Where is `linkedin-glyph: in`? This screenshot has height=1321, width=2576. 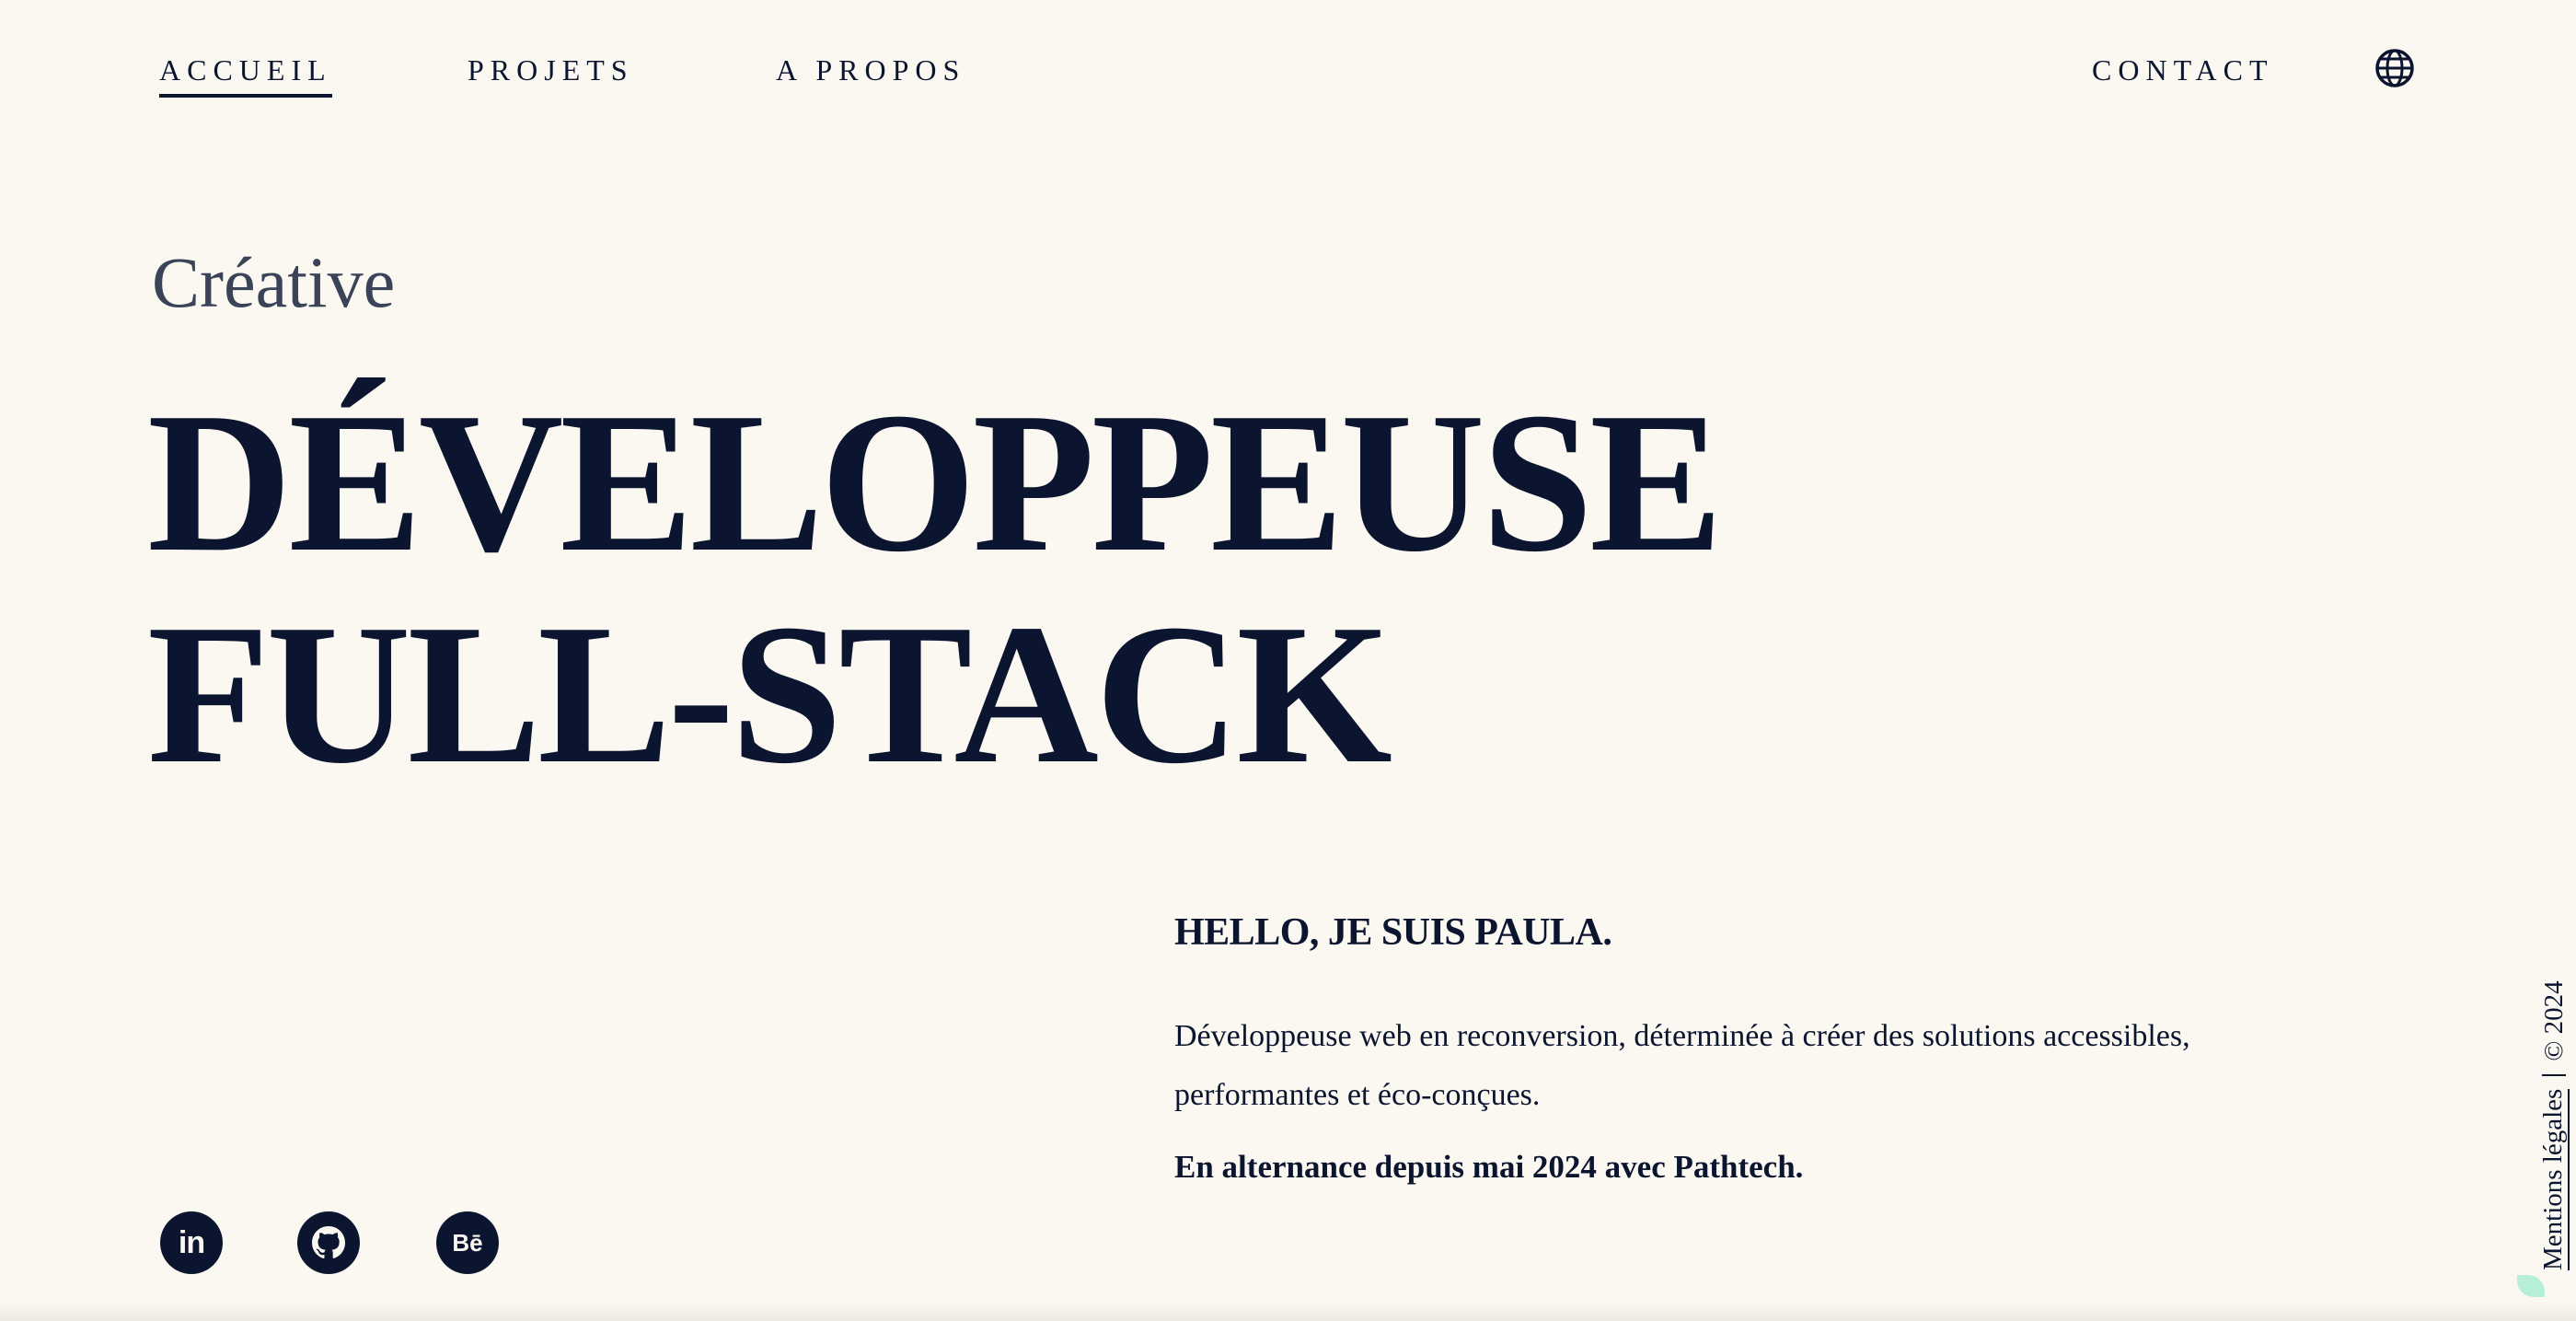
linkedin-glyph: in is located at coordinates (191, 1242).